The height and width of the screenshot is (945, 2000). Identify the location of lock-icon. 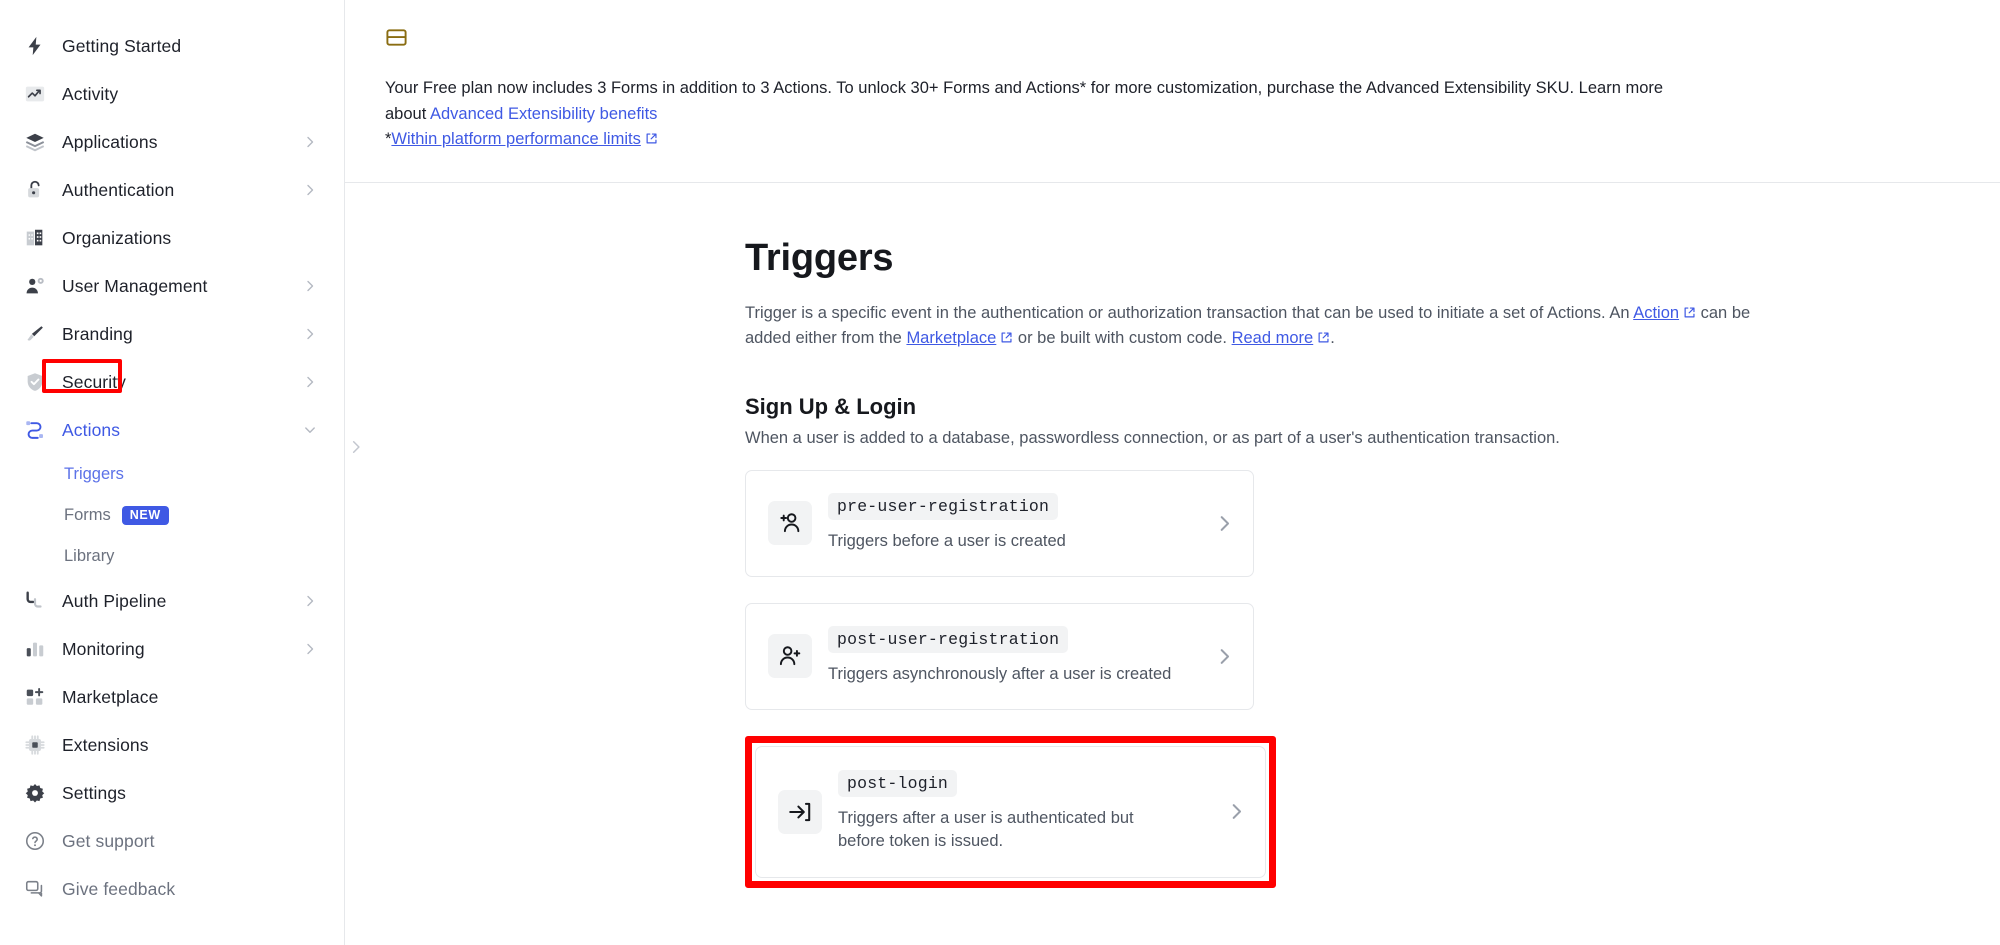
(35, 190).